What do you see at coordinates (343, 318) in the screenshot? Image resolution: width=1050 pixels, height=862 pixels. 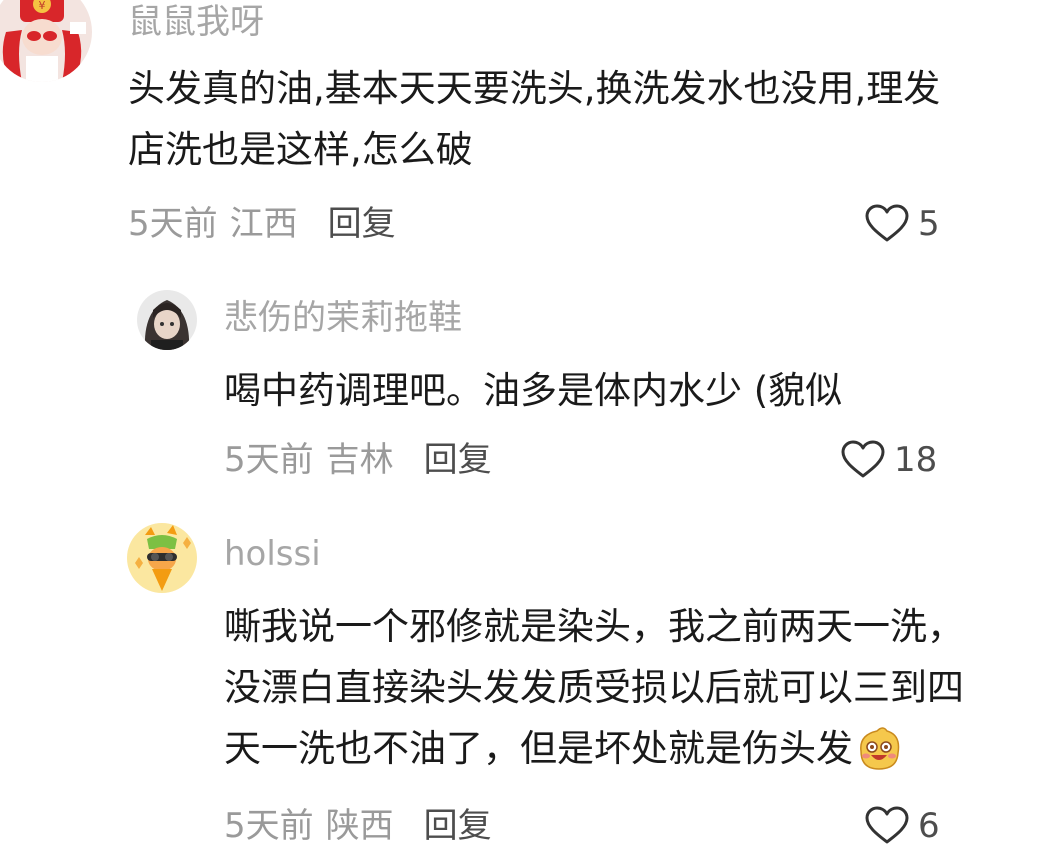 I see `username: 悲伤的茉莉拖鞋` at bounding box center [343, 318].